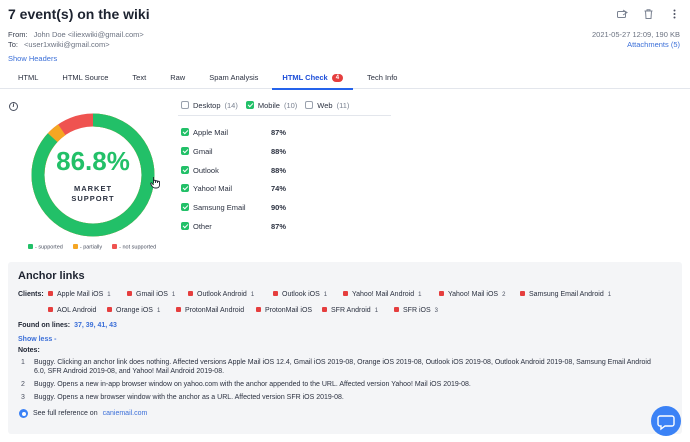 This screenshot has width=690, height=442. I want to click on clients-label: Clients:, so click(31, 294).